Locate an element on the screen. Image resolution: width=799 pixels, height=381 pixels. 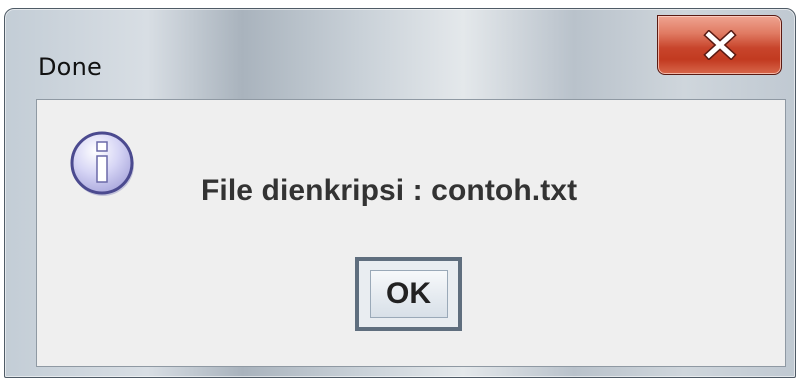
ok-button-label: OK is located at coordinates (408, 293).